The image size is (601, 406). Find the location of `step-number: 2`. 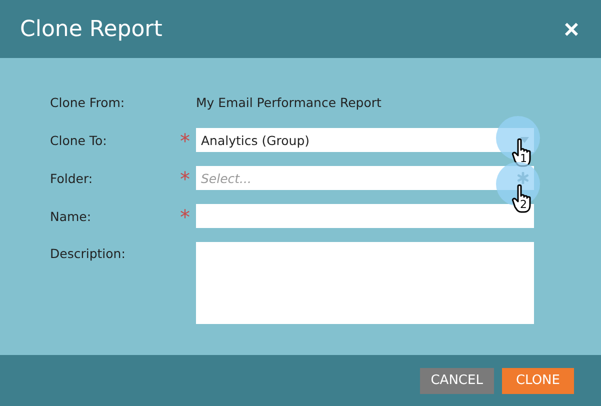

step-number: 2 is located at coordinates (523, 205).